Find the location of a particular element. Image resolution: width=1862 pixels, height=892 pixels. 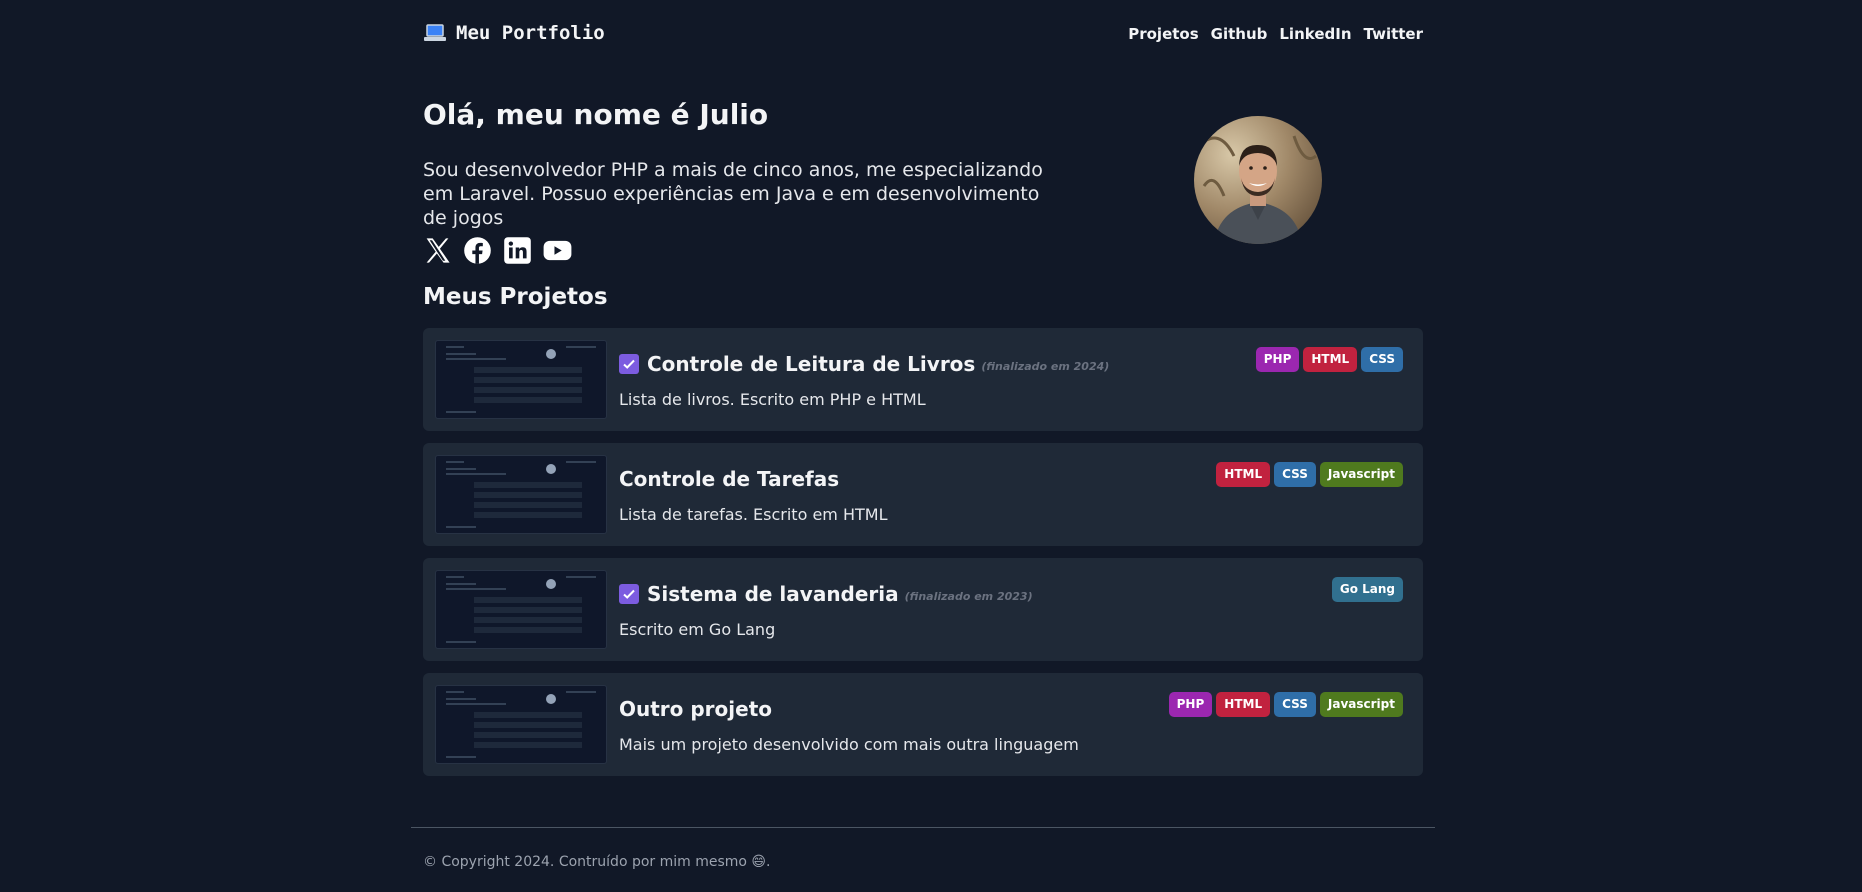

project-tags: Go Lang is located at coordinates (1367, 589).